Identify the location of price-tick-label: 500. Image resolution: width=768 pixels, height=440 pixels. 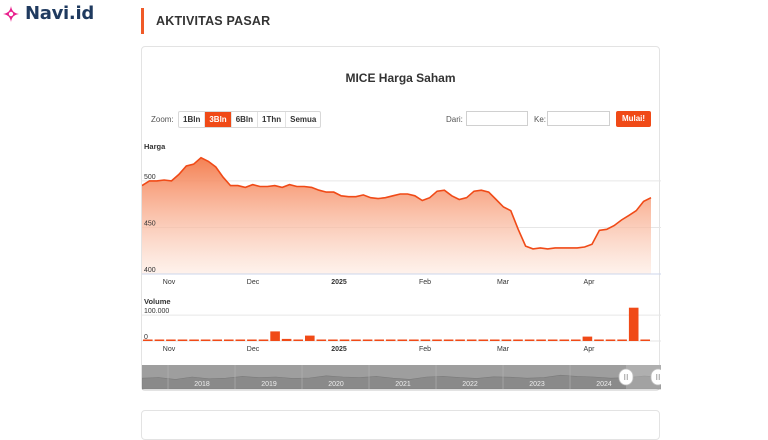
(150, 177).